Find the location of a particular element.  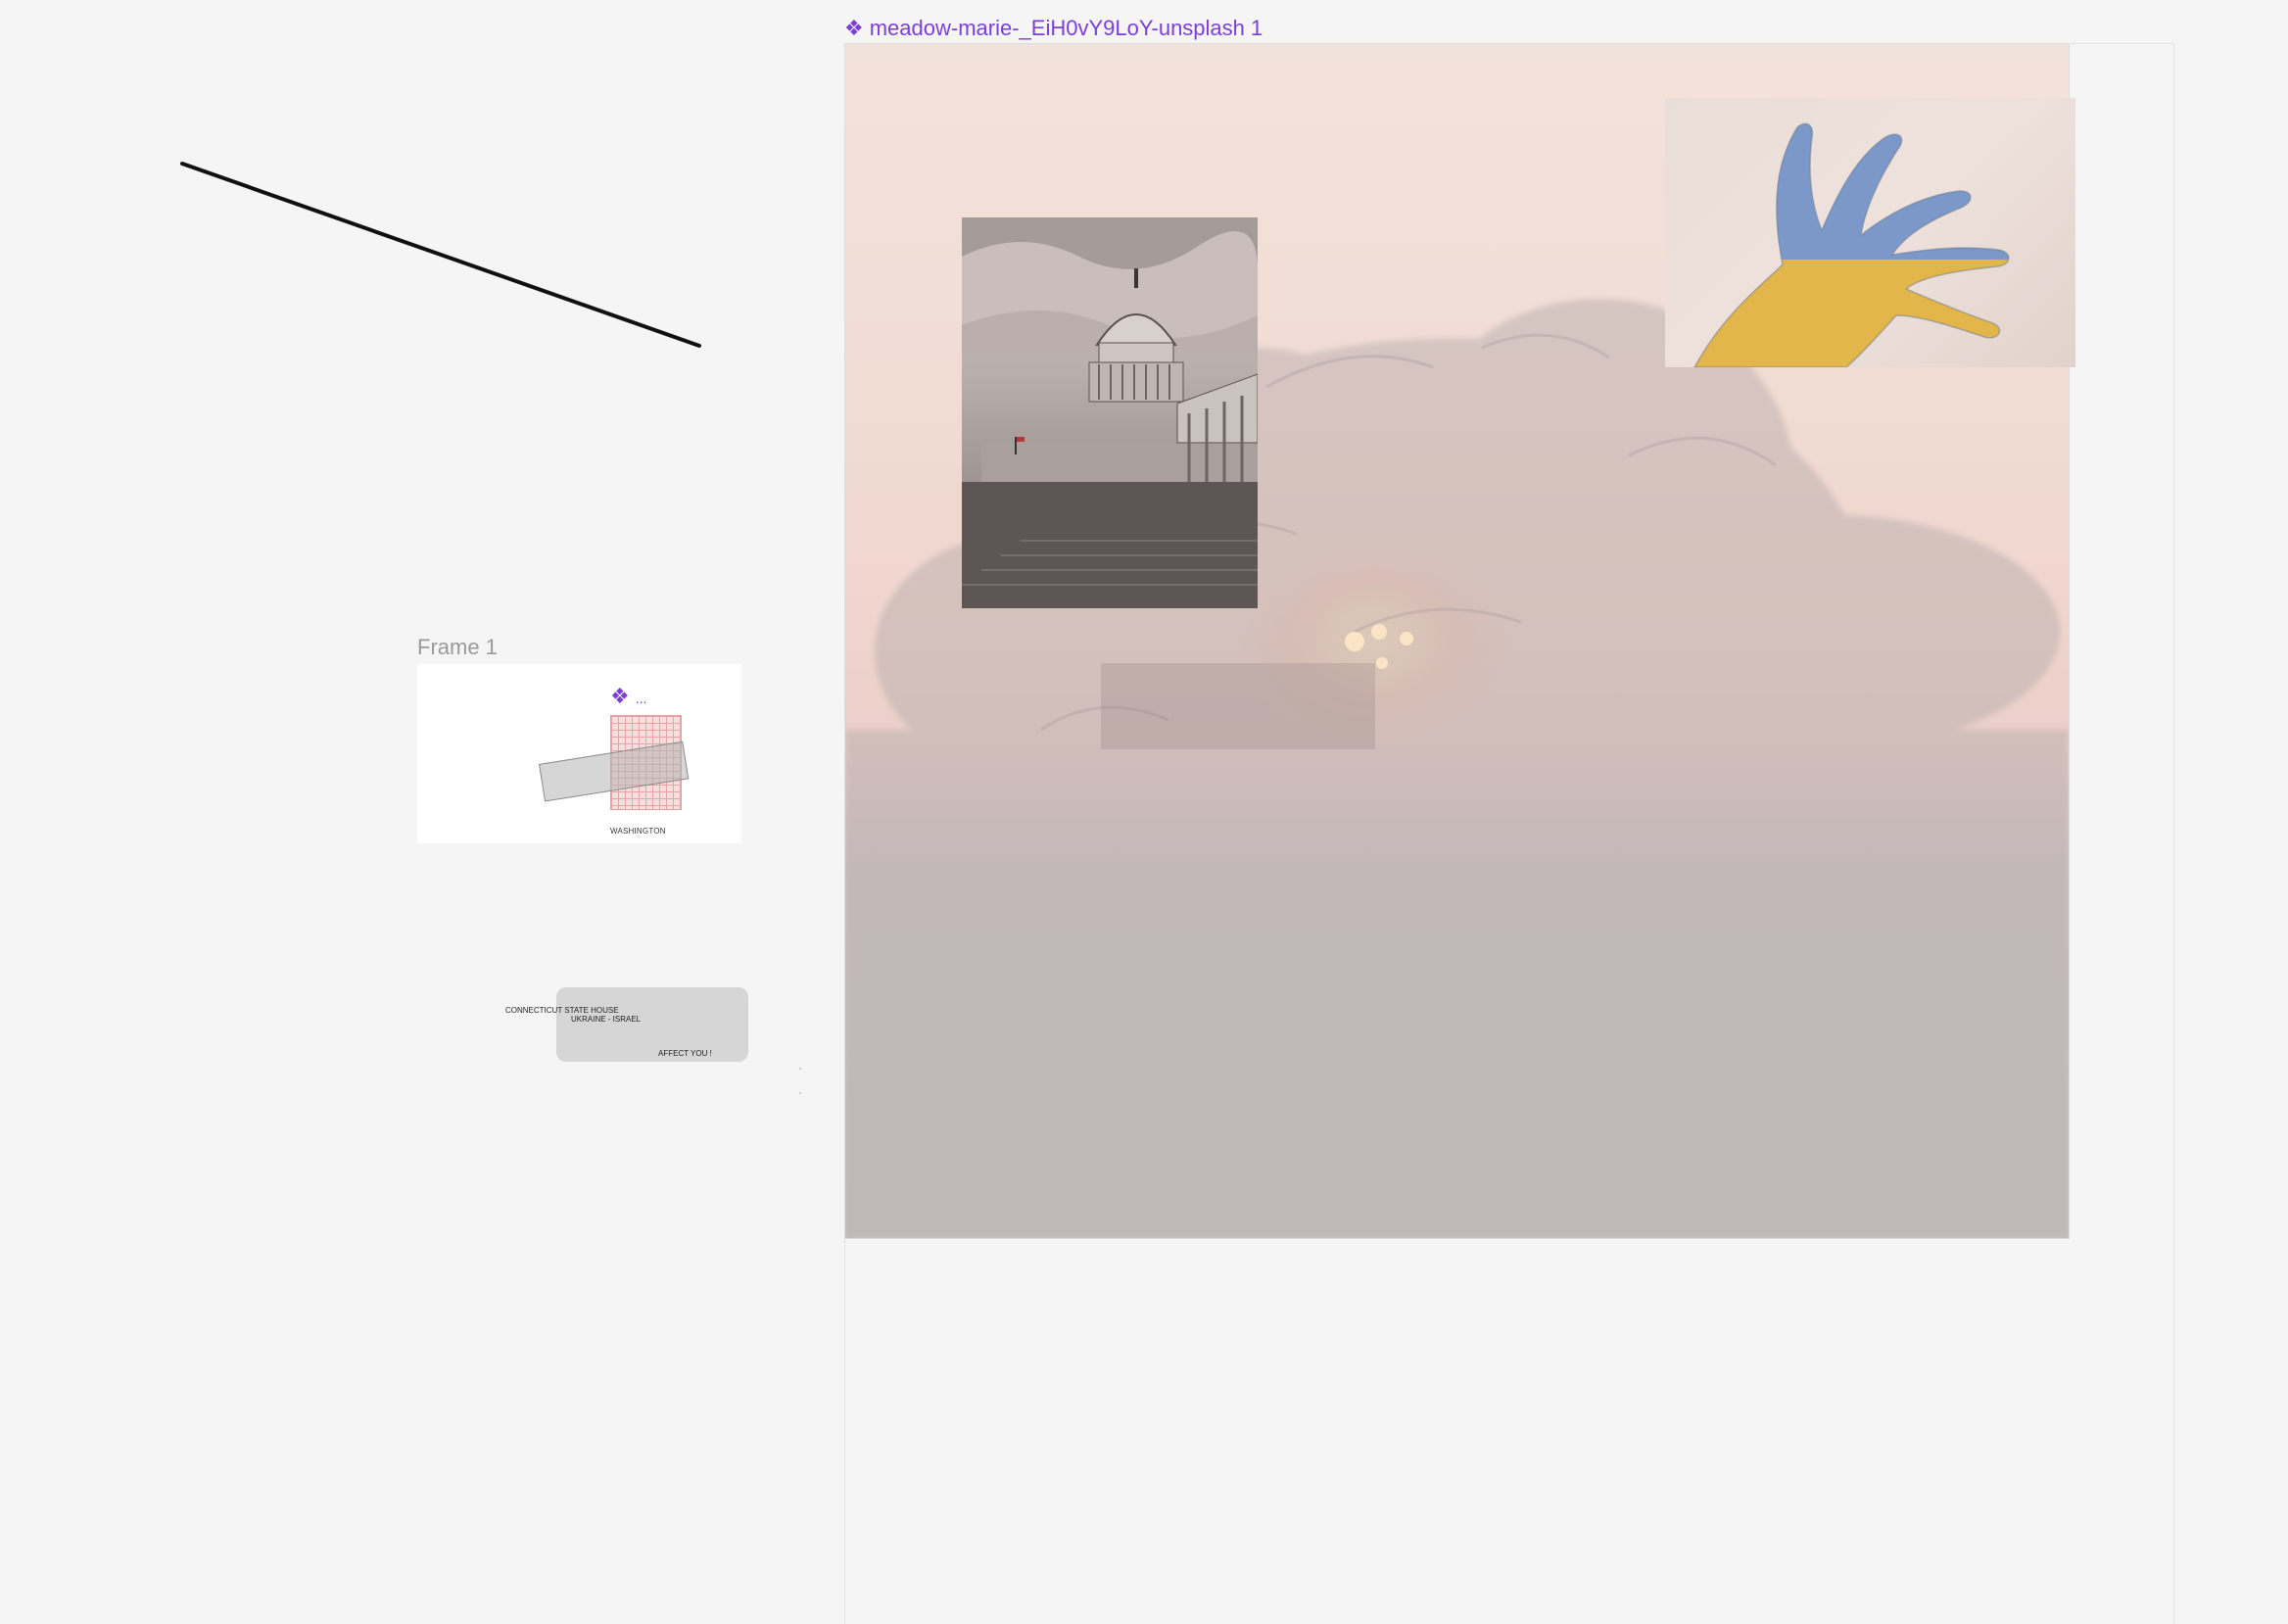

hand-illustration is located at coordinates (1852, 244).